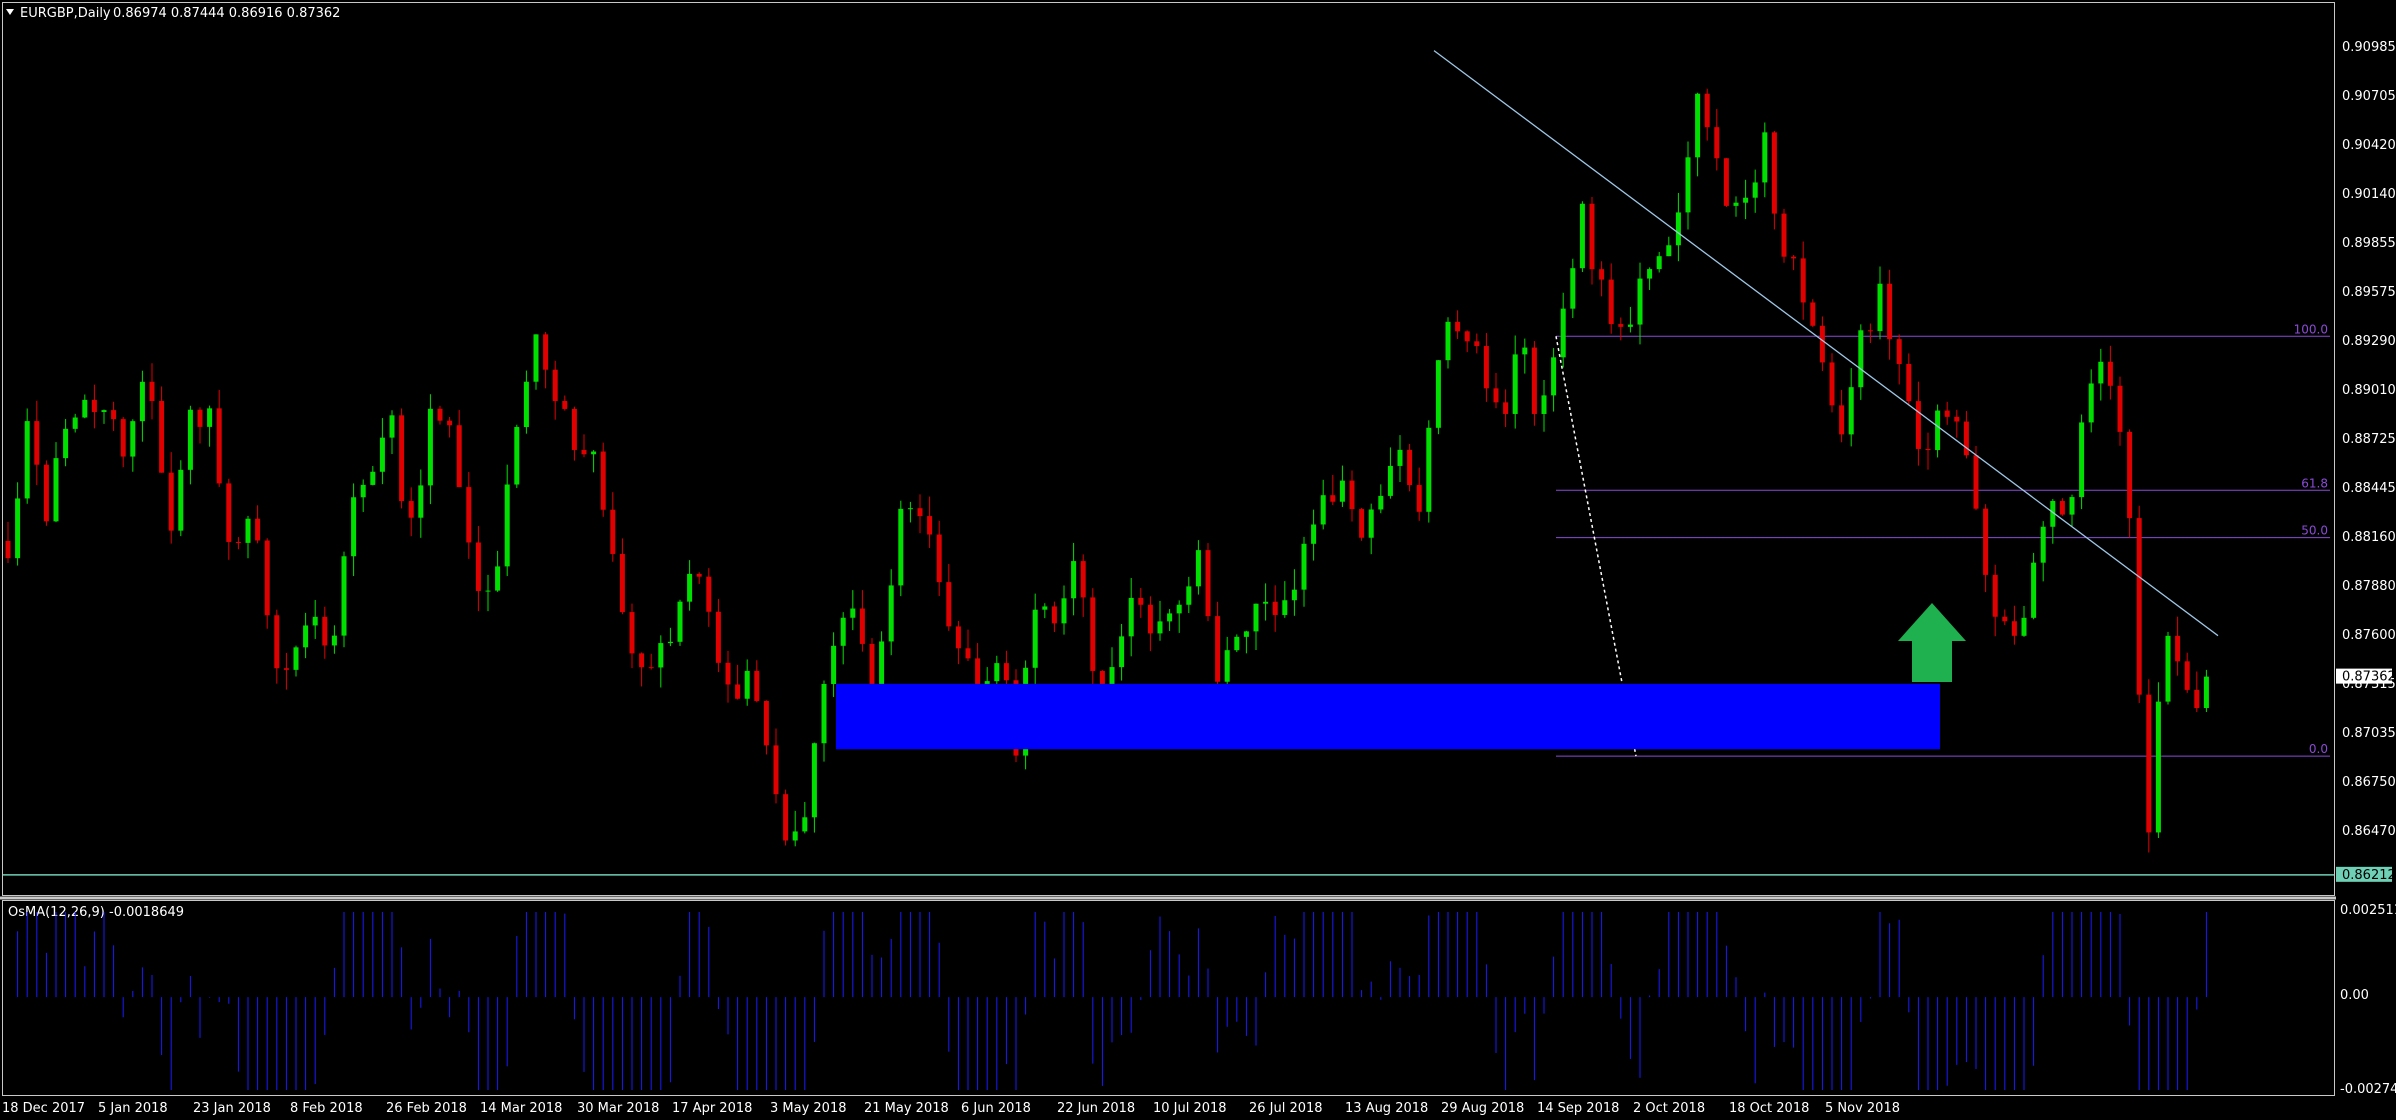 This screenshot has width=2396, height=1120. Describe the element at coordinates (2369, 875) in the screenshot. I see `support-price-marker-text: 0.86212` at that location.